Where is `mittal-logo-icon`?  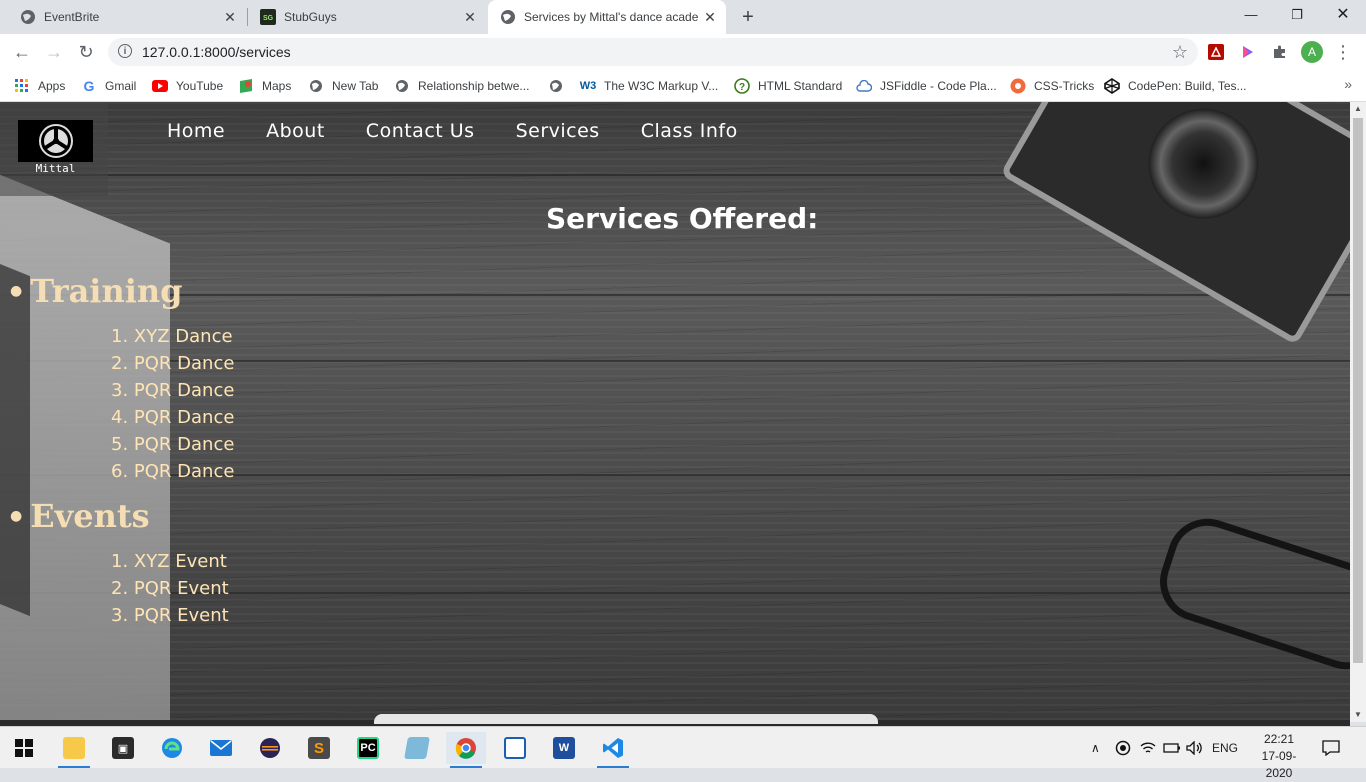 mittal-logo-icon is located at coordinates (55, 141).